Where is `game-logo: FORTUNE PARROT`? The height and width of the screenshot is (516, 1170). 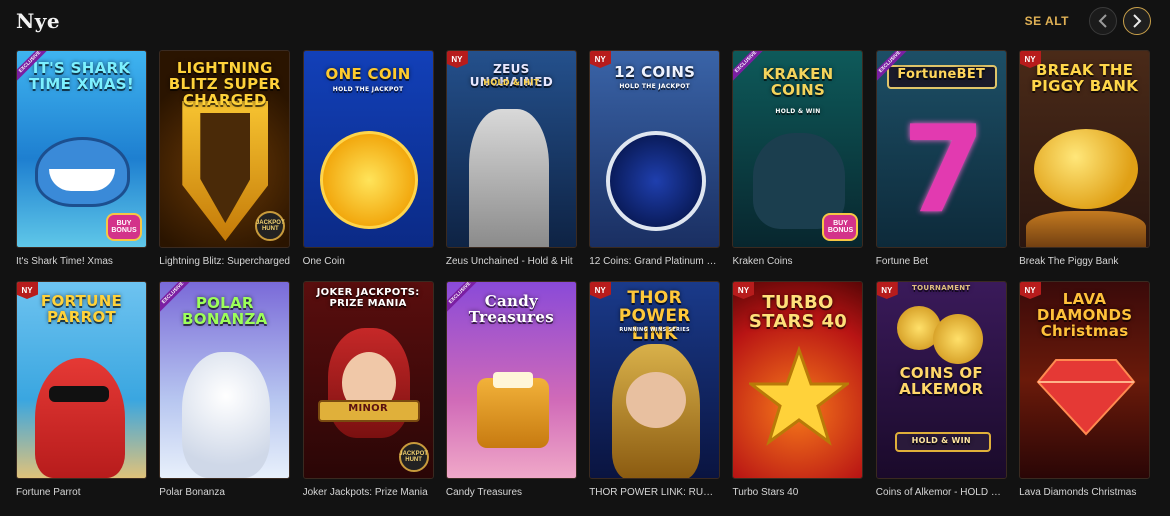 game-logo: FORTUNE PARROT is located at coordinates (81, 309).